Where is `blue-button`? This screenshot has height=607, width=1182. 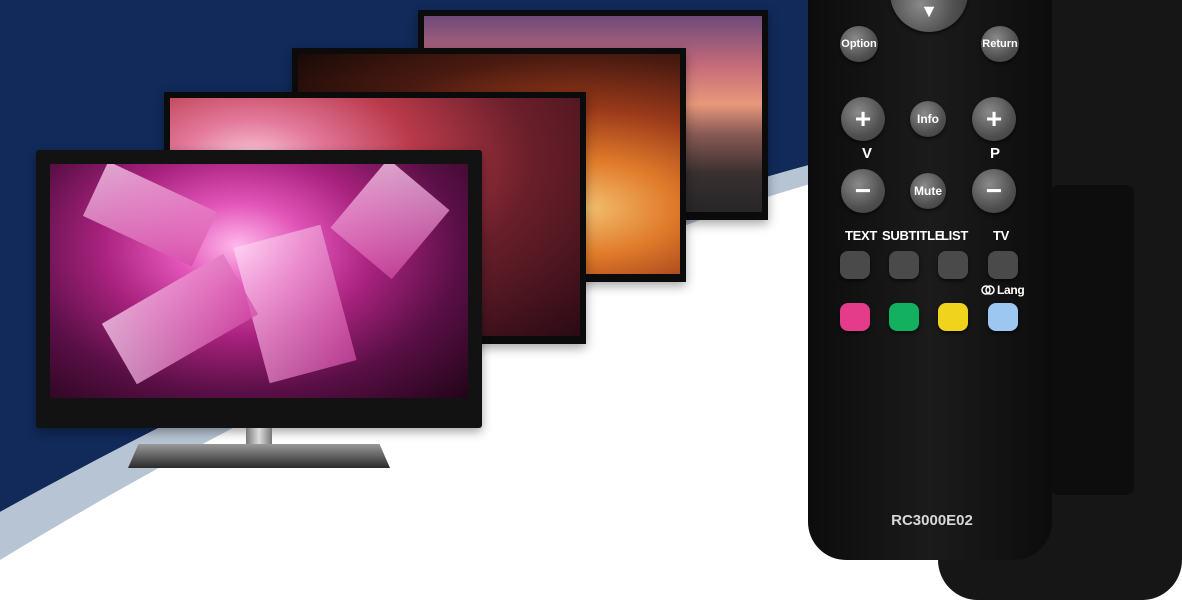 blue-button is located at coordinates (1003, 317).